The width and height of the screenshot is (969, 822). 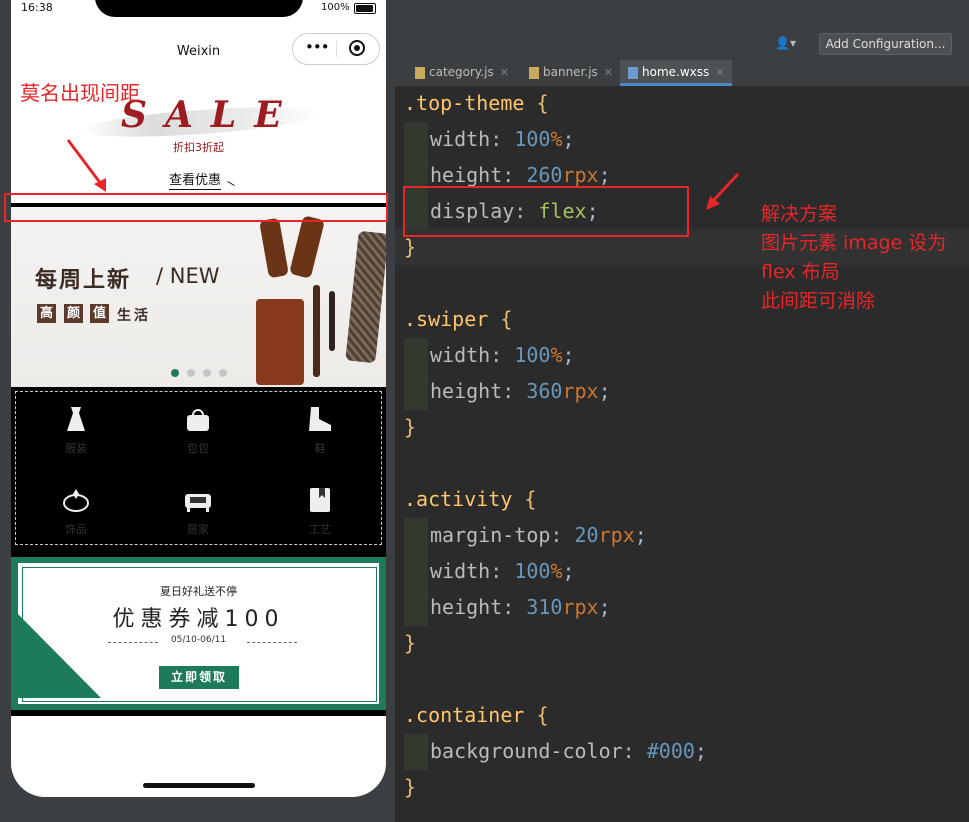 I want to click on wxss-file-icon, so click(x=633, y=72).